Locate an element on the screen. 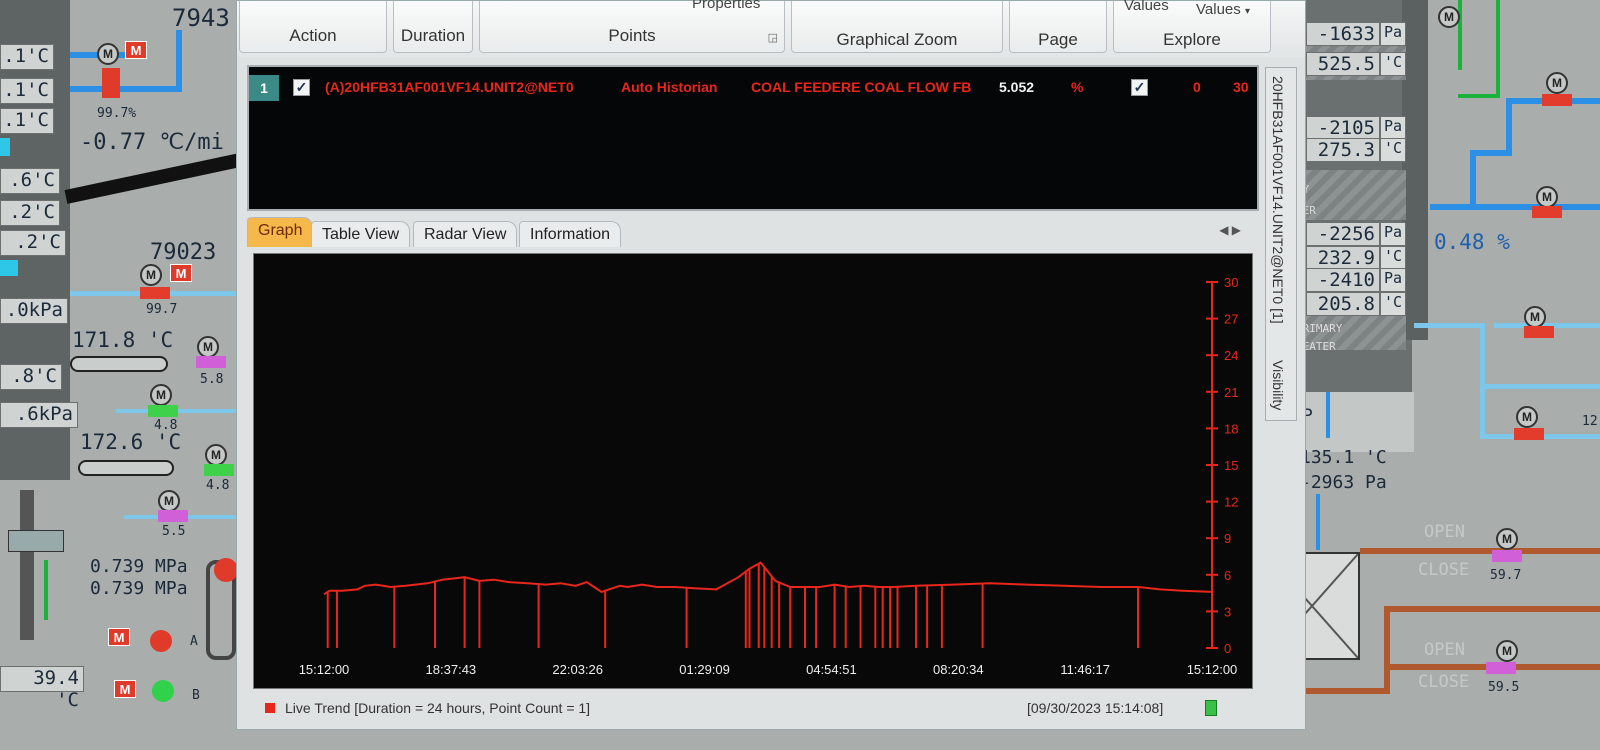  temp-value: 171.8 'C is located at coordinates (123, 340).